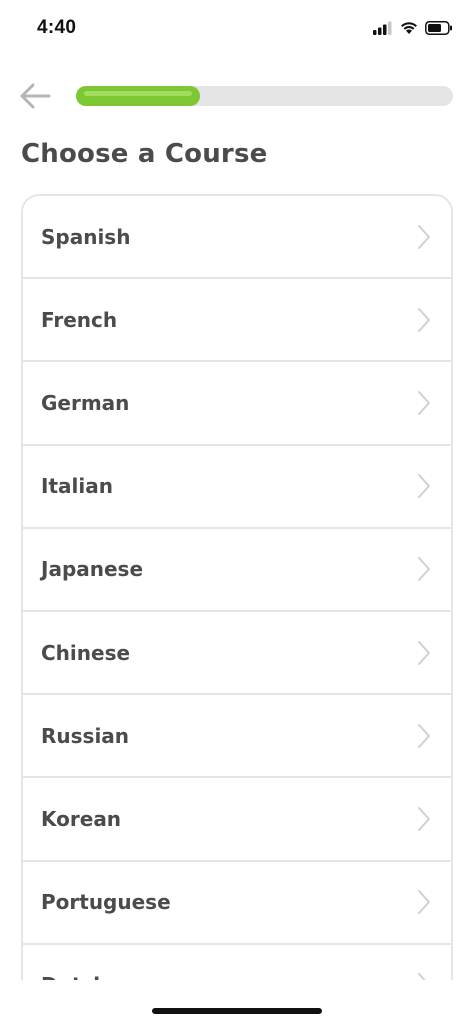  What do you see at coordinates (144, 154) in the screenshot?
I see `page-title: Choose a Course` at bounding box center [144, 154].